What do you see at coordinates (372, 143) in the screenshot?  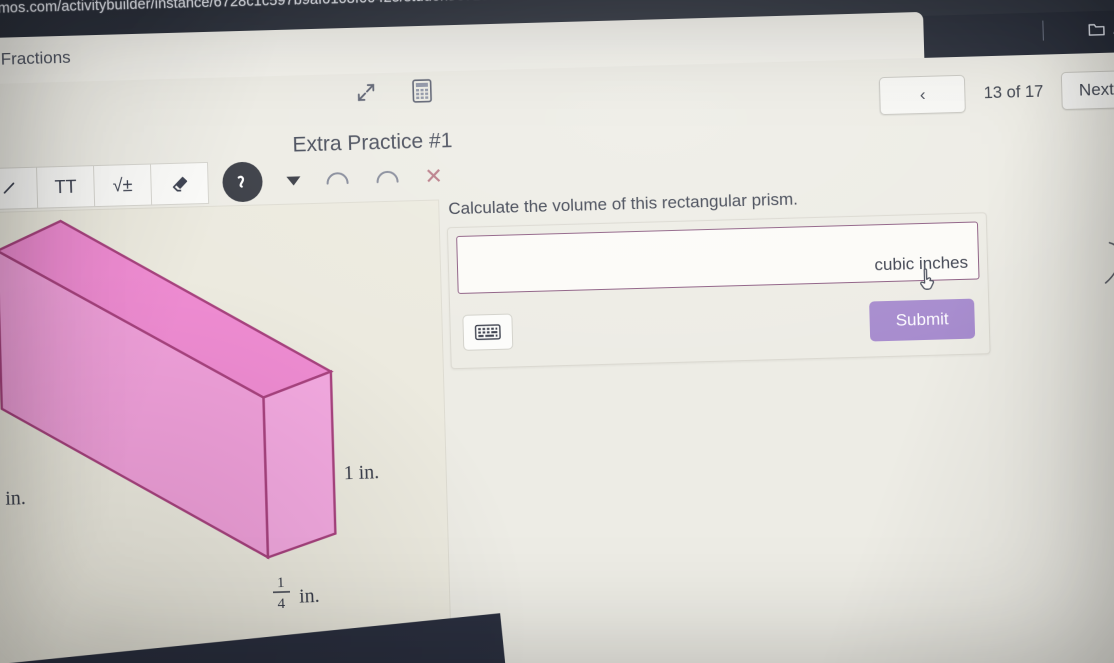 I see `page-title: Extra Practice #1` at bounding box center [372, 143].